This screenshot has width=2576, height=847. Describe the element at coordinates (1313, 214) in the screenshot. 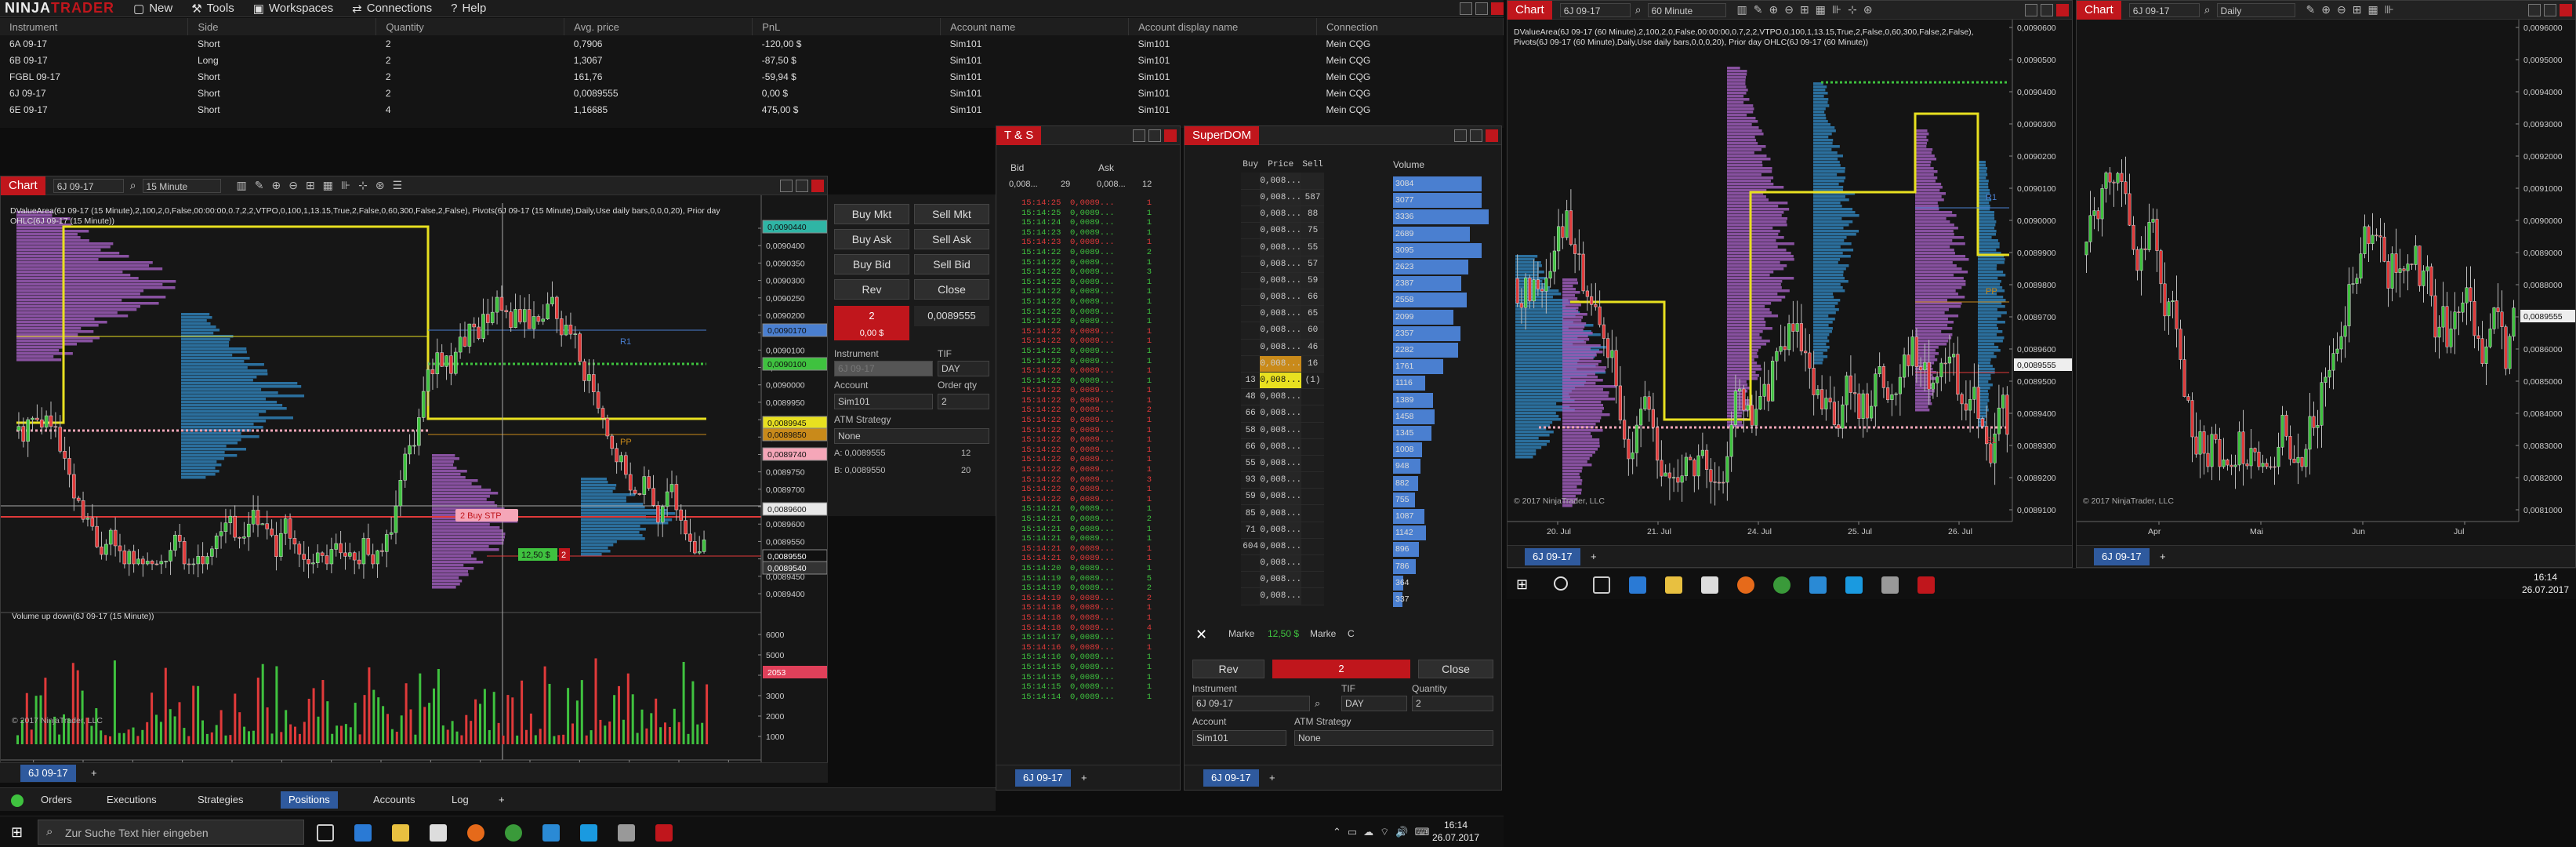

I see `dom-sell-cell: 88` at that location.